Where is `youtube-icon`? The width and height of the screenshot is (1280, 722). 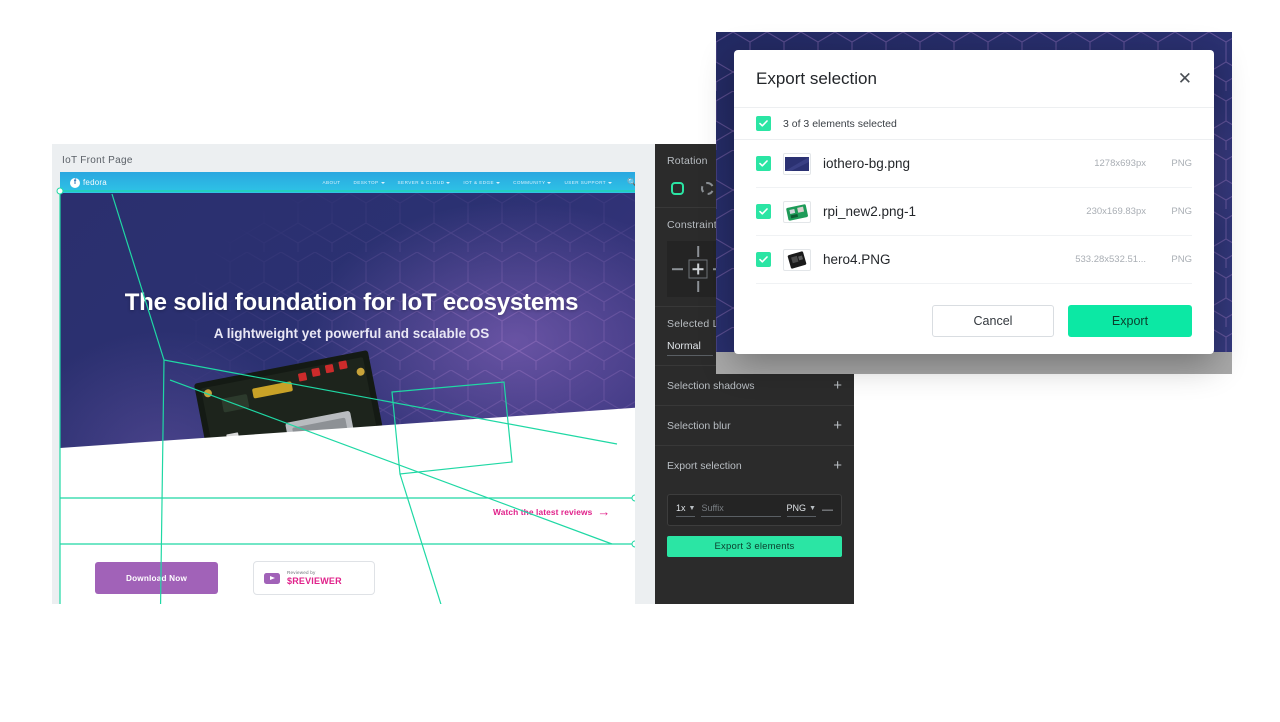 youtube-icon is located at coordinates (272, 578).